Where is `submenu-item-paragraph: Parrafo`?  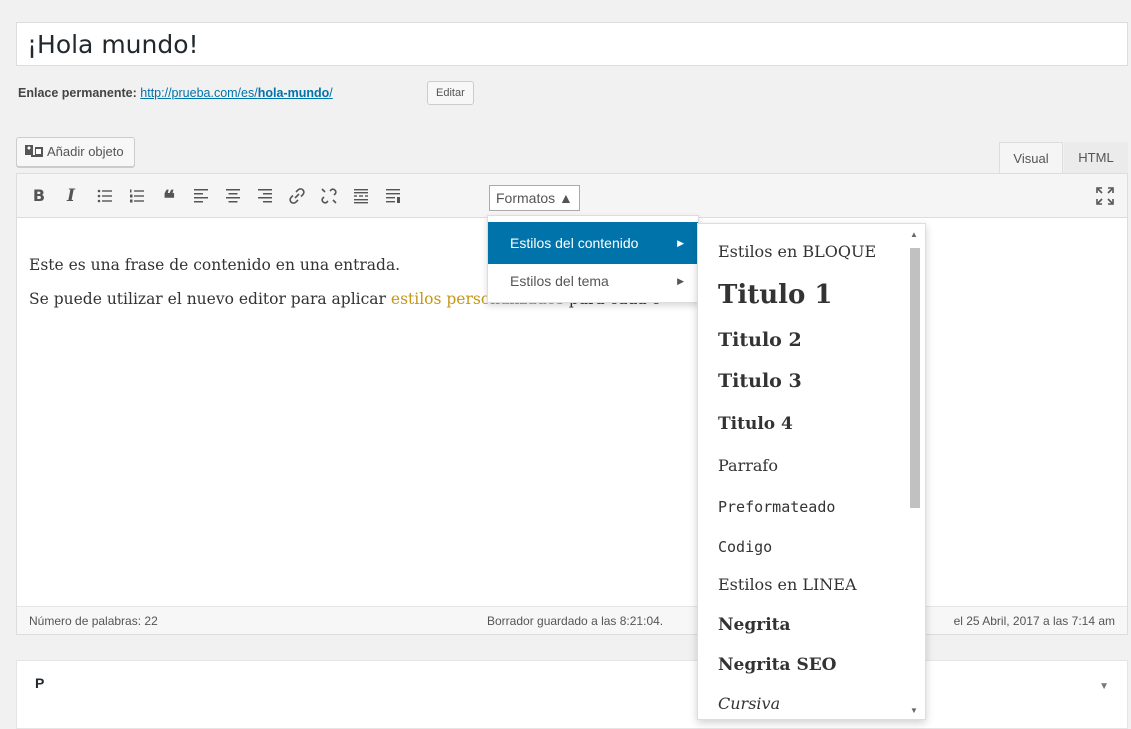
submenu-item-paragraph: Parrafo is located at coordinates (748, 465).